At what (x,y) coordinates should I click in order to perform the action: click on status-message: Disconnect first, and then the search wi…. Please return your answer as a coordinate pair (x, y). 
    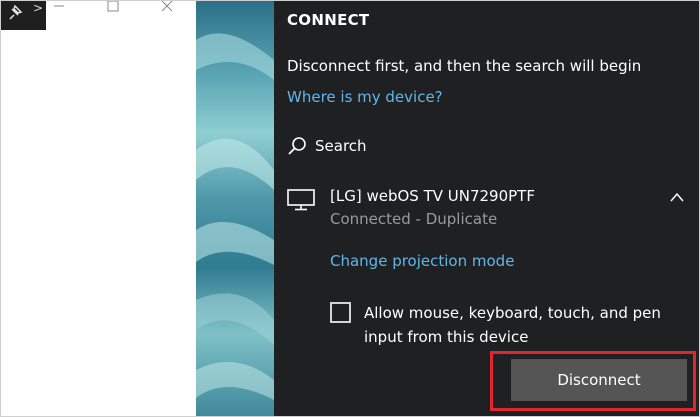
    Looking at the image, I should click on (464, 66).